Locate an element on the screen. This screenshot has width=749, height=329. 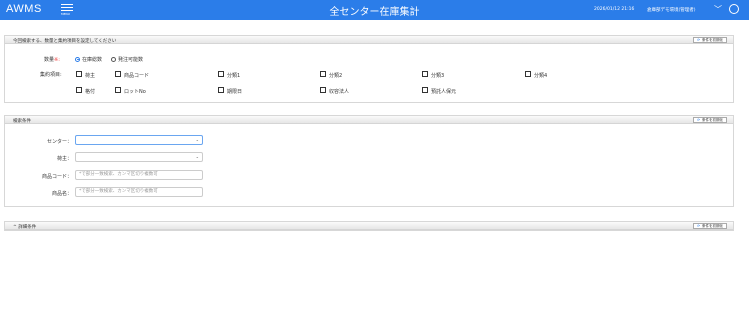
section-title: 今回検索する、数量と集約項目を設定してください is located at coordinates (65, 41).